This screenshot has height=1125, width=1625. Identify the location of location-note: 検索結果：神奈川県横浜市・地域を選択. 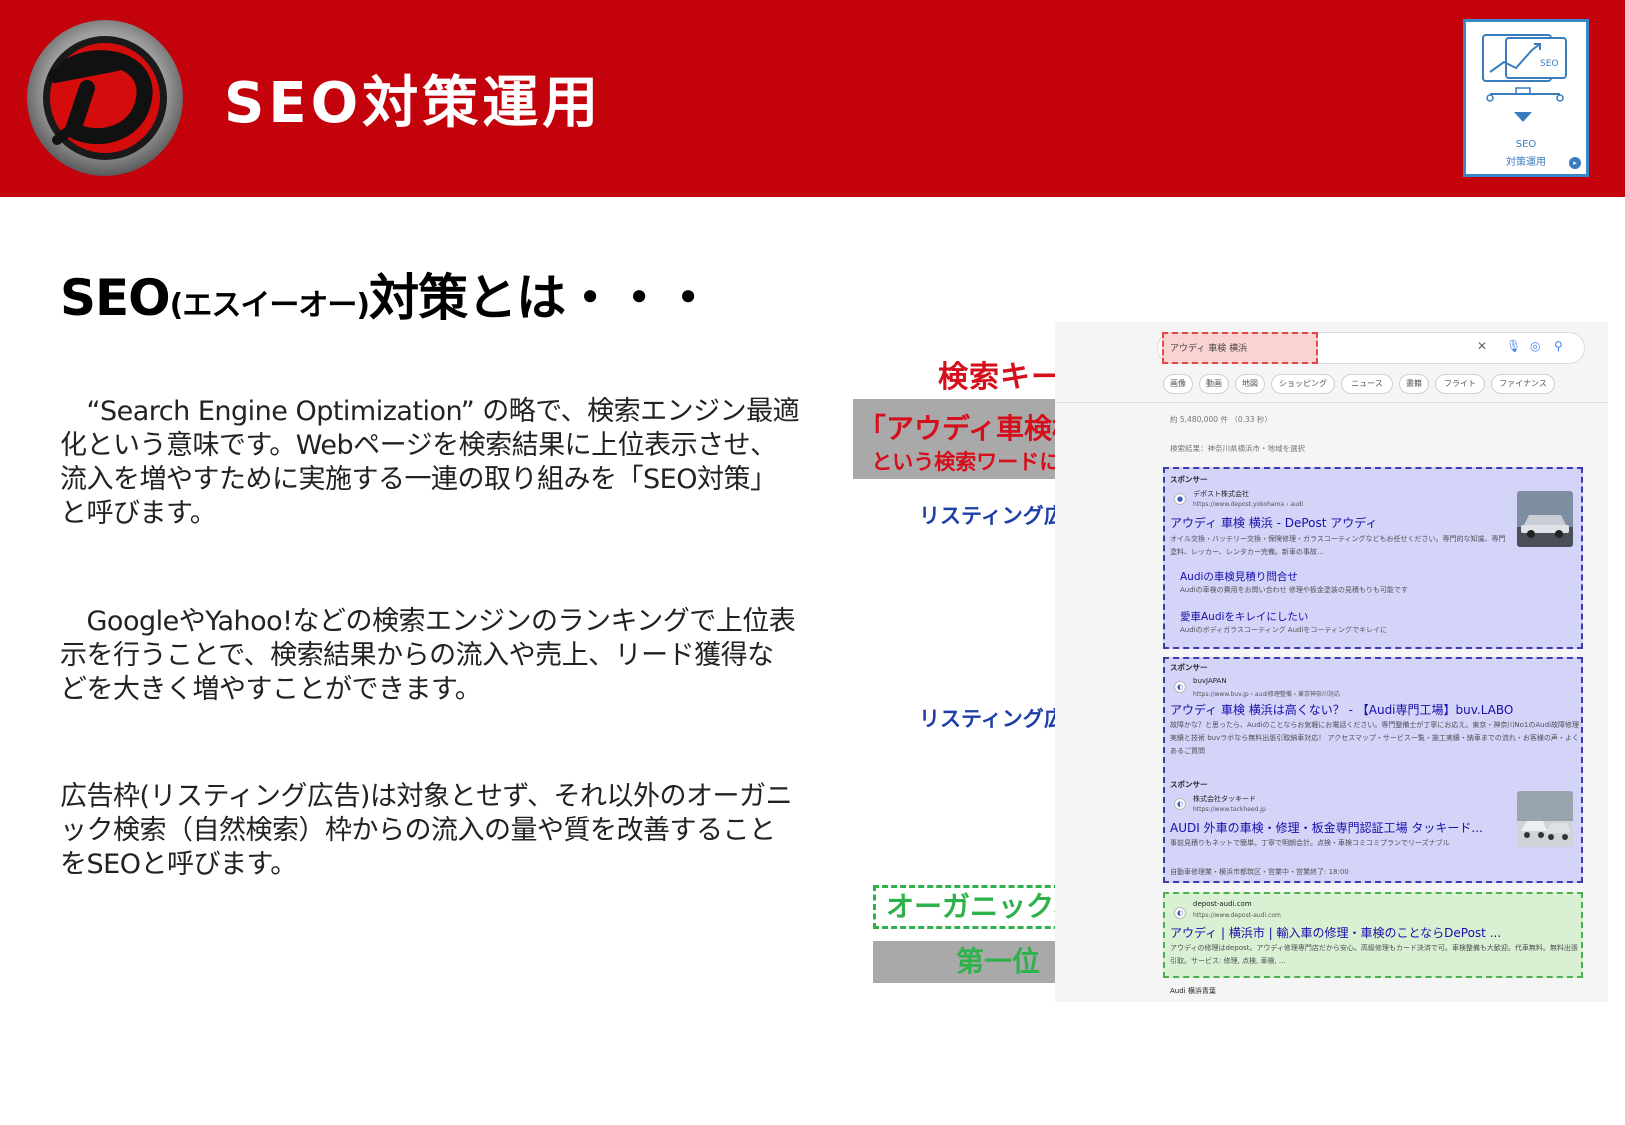
(1237, 448).